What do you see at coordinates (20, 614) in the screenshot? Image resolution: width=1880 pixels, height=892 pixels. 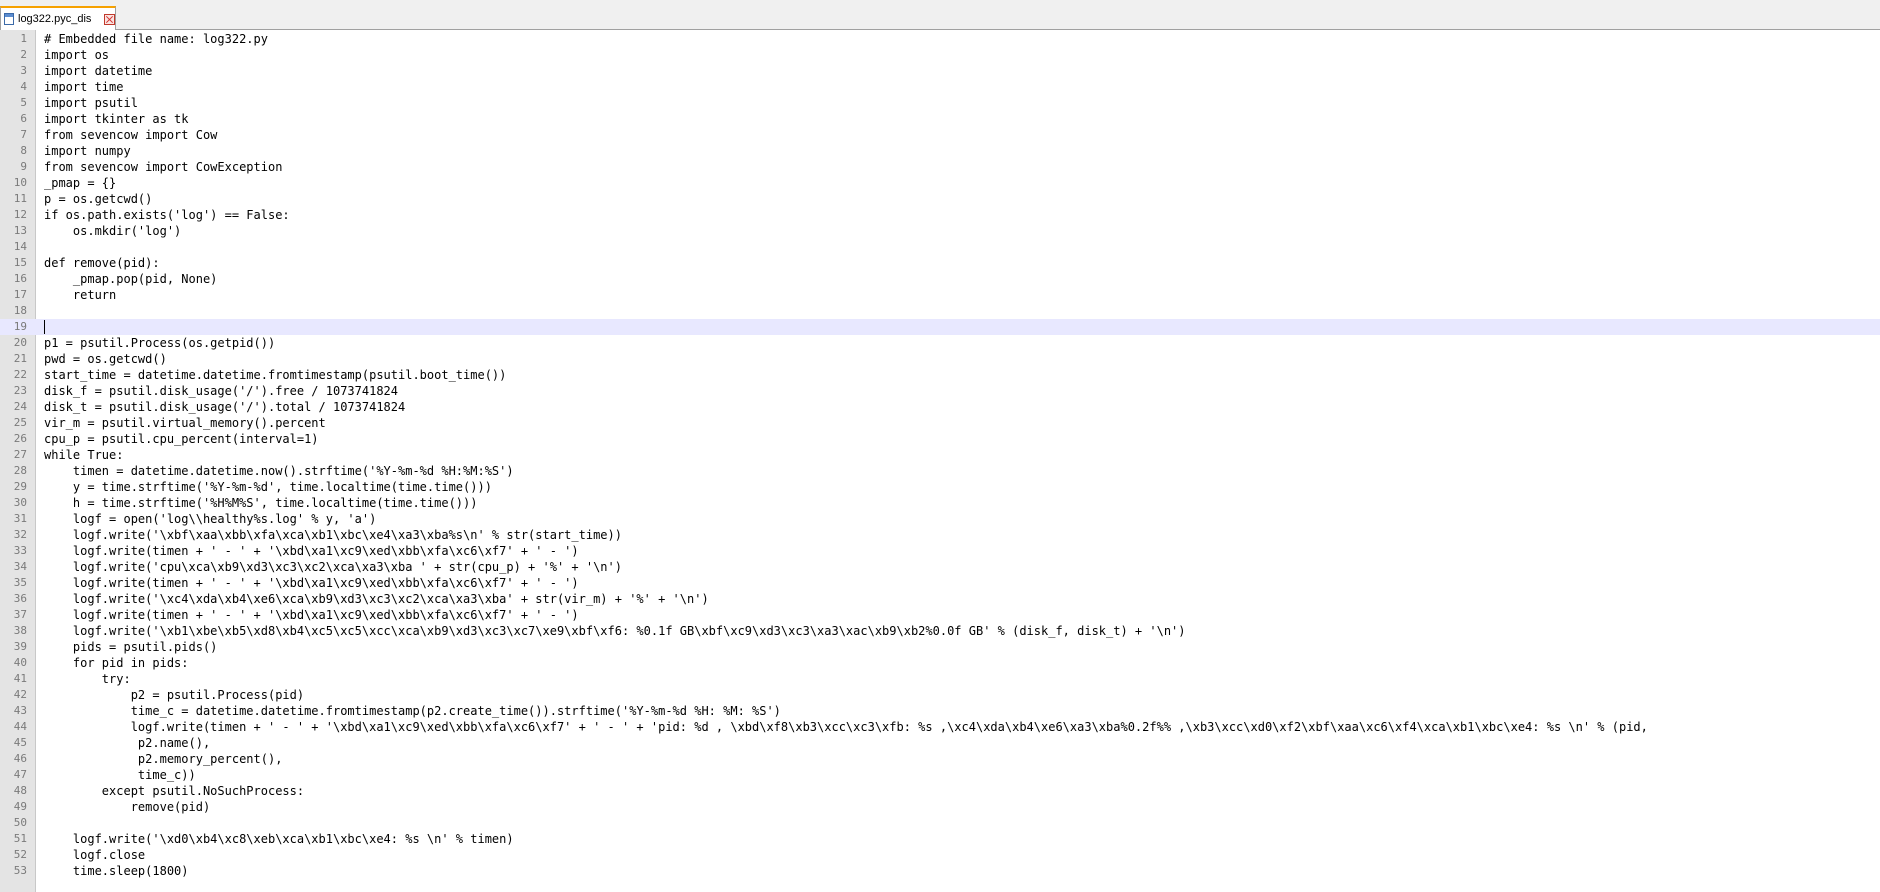 I see `line-number: 37` at bounding box center [20, 614].